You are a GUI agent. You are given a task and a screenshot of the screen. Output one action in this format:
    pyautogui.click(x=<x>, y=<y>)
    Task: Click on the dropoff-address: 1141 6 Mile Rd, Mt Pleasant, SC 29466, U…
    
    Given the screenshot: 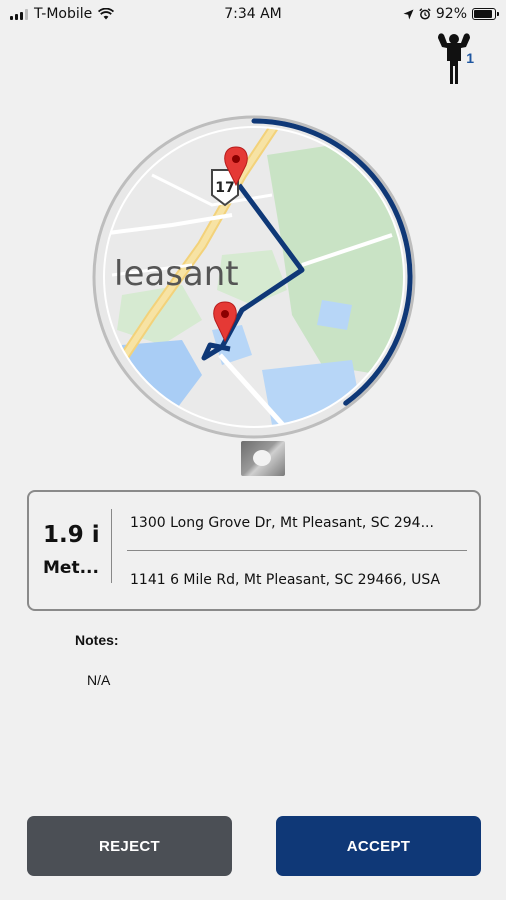 What is the action you would take?
    pyautogui.click(x=285, y=580)
    